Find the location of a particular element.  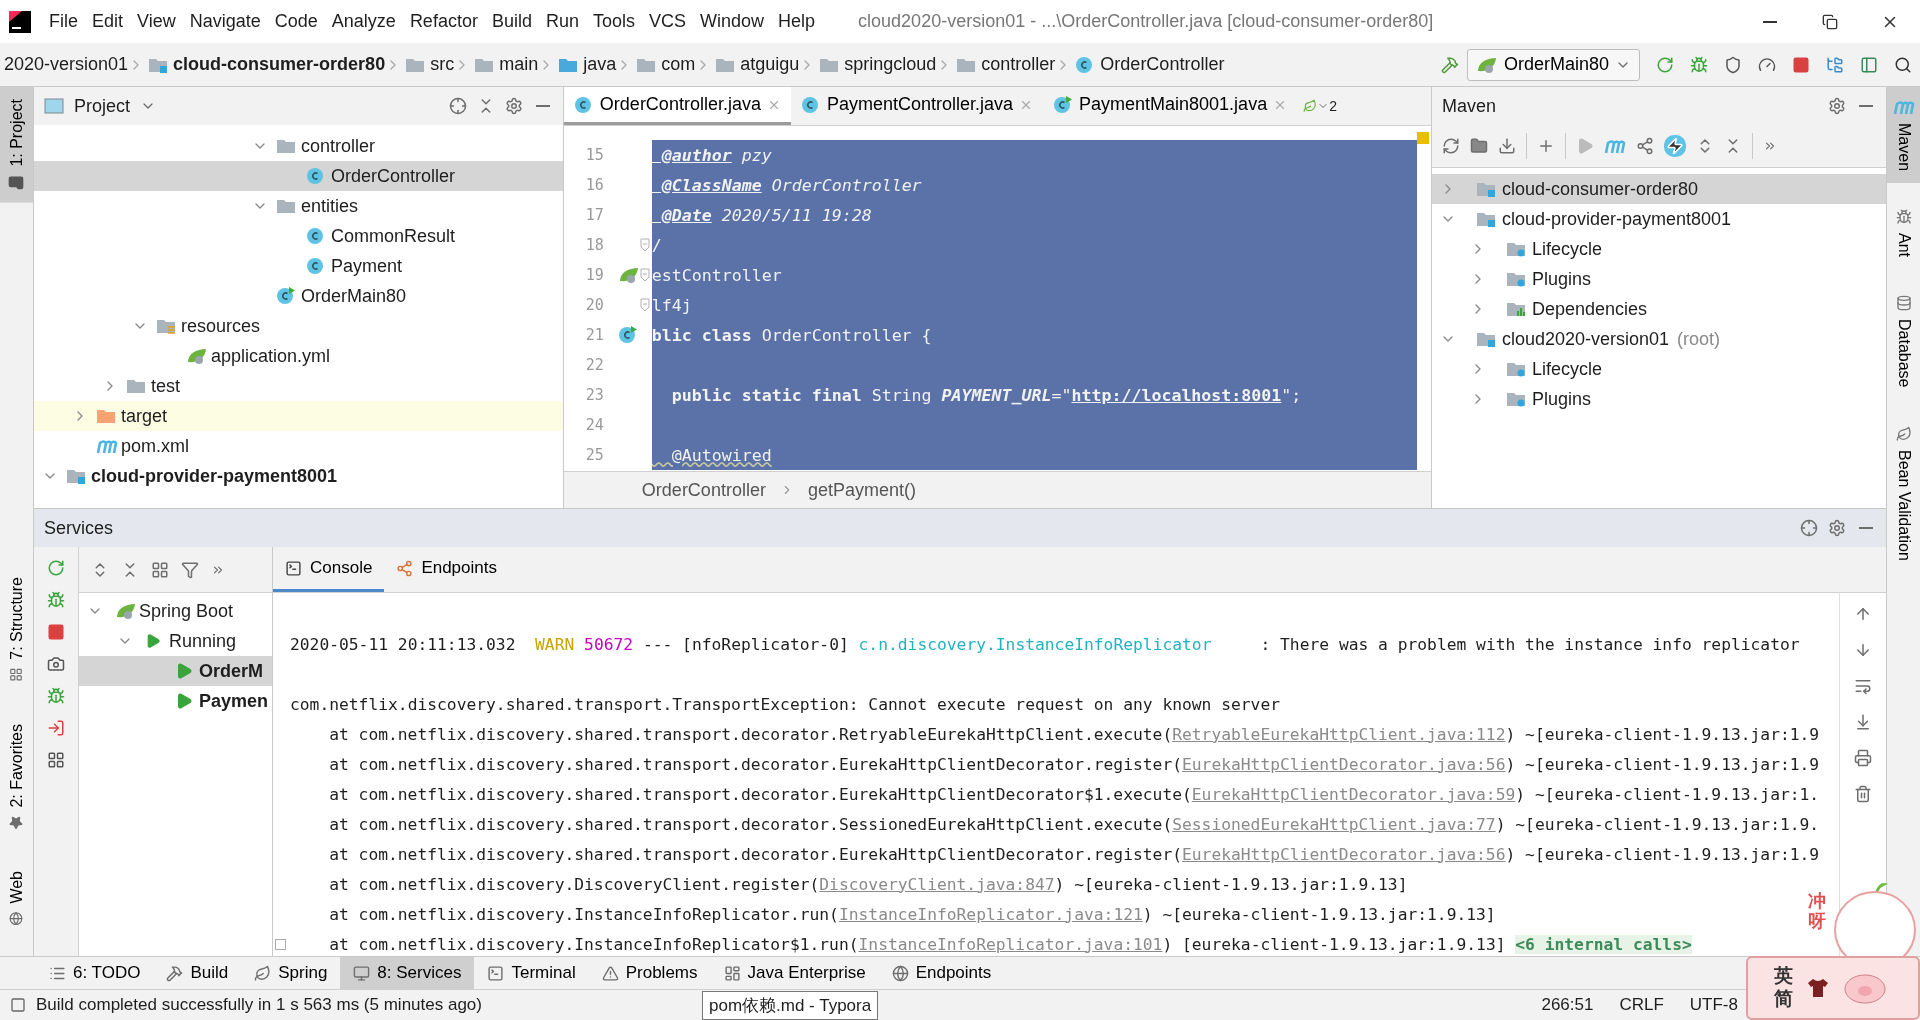

tool-window-tab: Bean Validation is located at coordinates (1903, 493).